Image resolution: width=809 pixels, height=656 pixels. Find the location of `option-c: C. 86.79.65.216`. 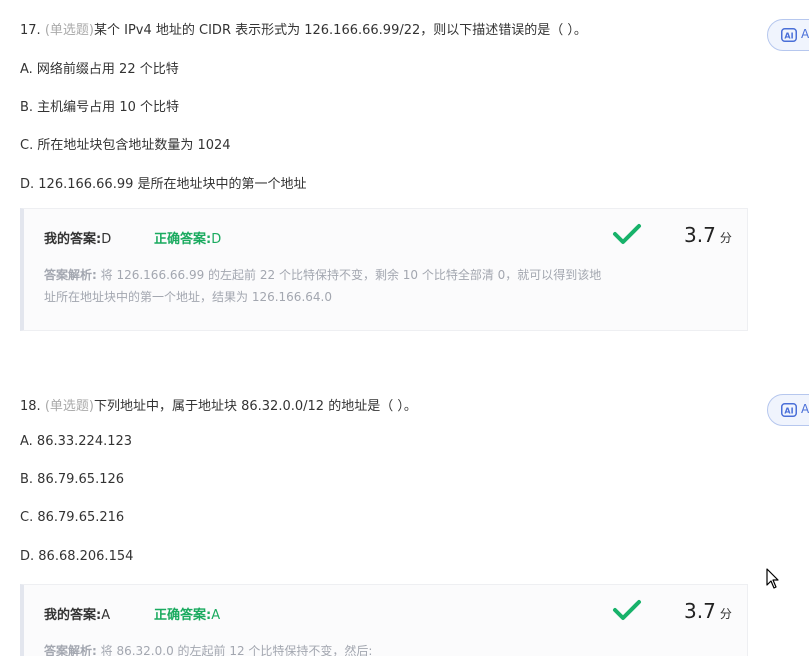

option-c: C. 86.79.65.216 is located at coordinates (72, 517).